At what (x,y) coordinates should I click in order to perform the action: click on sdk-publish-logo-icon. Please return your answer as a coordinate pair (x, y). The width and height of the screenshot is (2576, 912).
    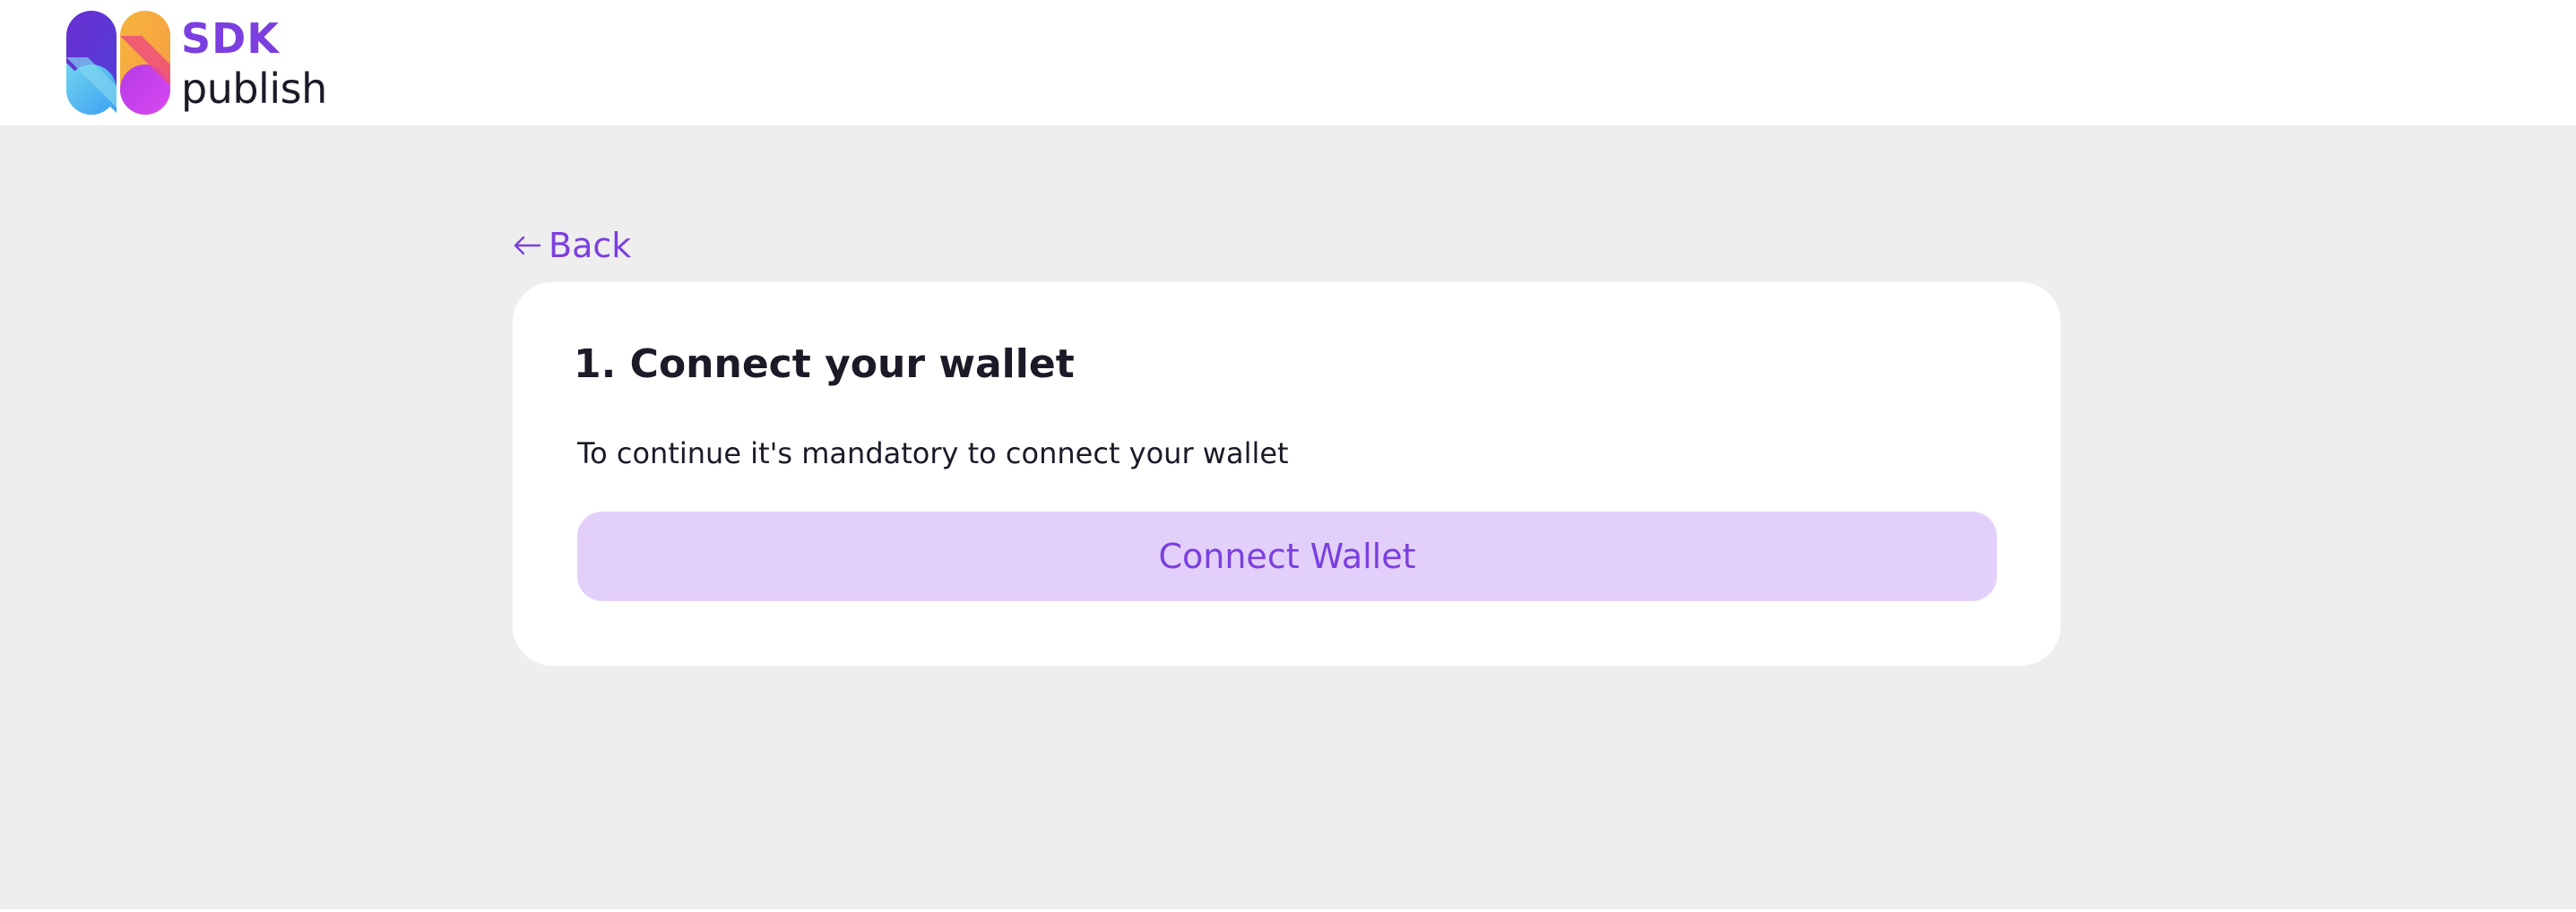
    Looking at the image, I should click on (118, 63).